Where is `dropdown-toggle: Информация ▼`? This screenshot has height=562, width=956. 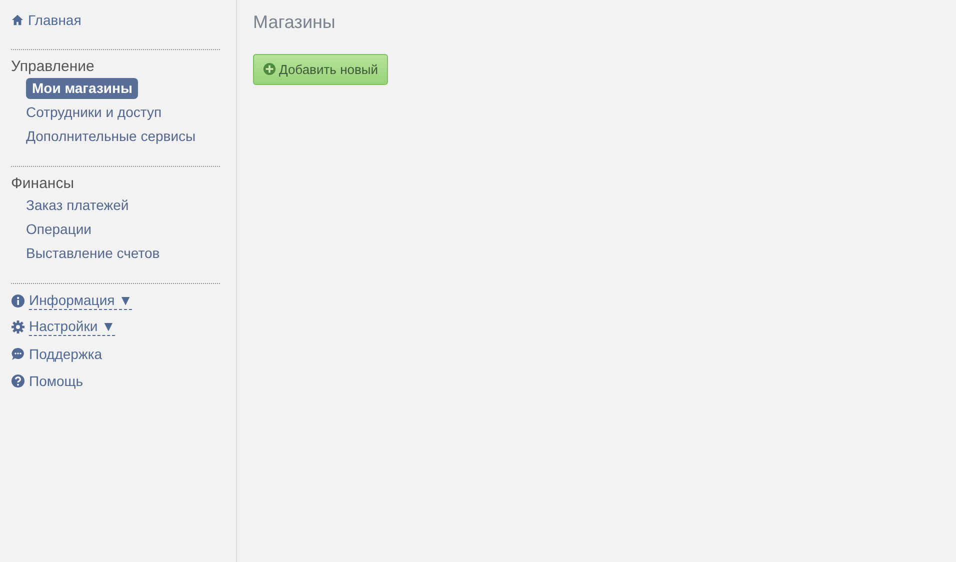 dropdown-toggle: Информация ▼ is located at coordinates (71, 301).